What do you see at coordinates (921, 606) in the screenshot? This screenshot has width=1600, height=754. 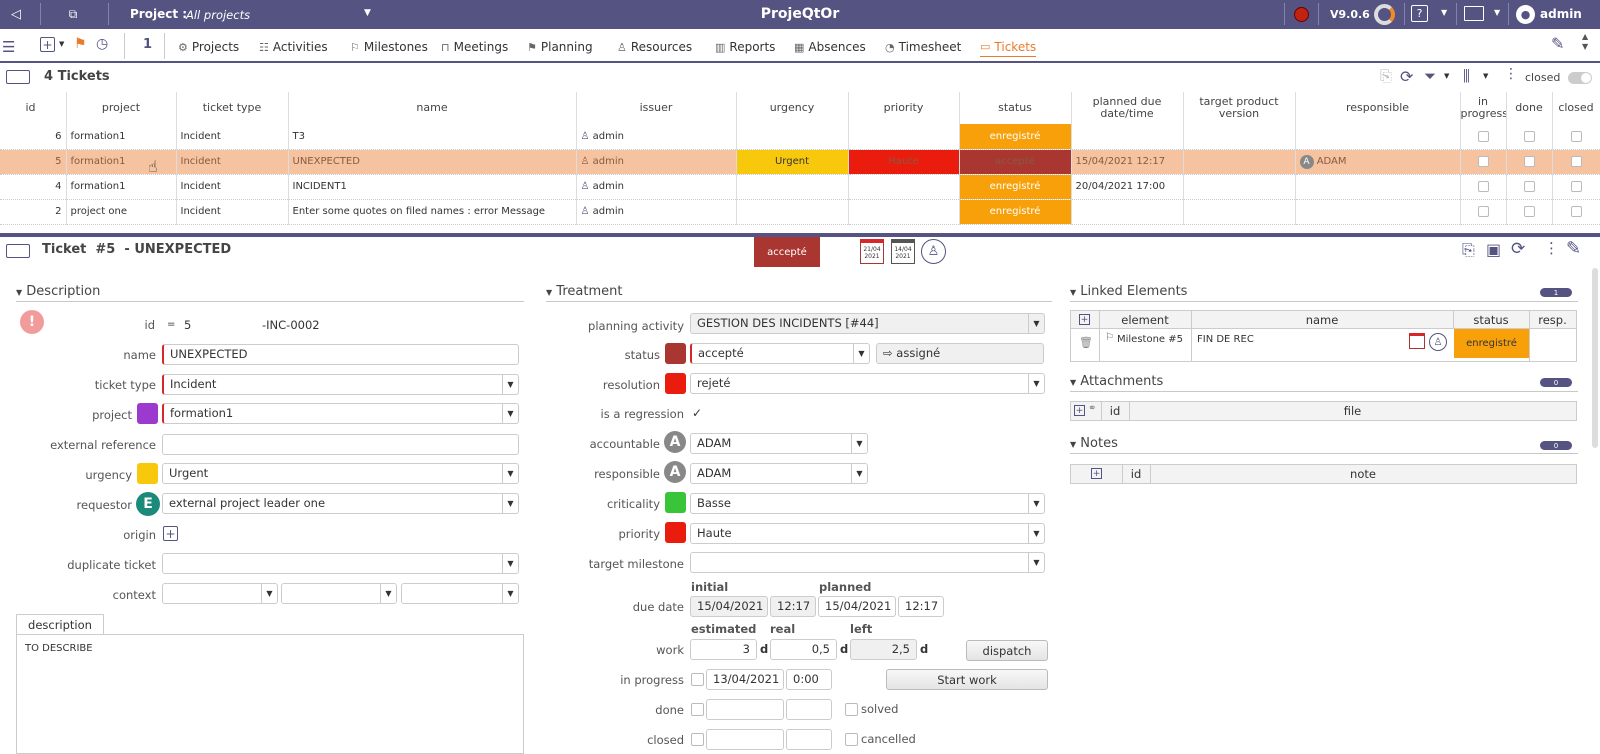 I see `planned-due-time-field: 12:17` at bounding box center [921, 606].